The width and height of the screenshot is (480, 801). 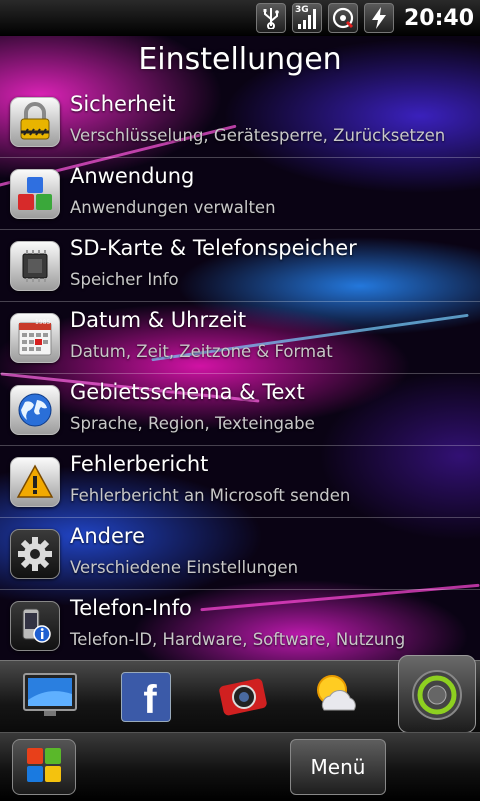 I want to click on clock: 20:40, so click(x=438, y=18).